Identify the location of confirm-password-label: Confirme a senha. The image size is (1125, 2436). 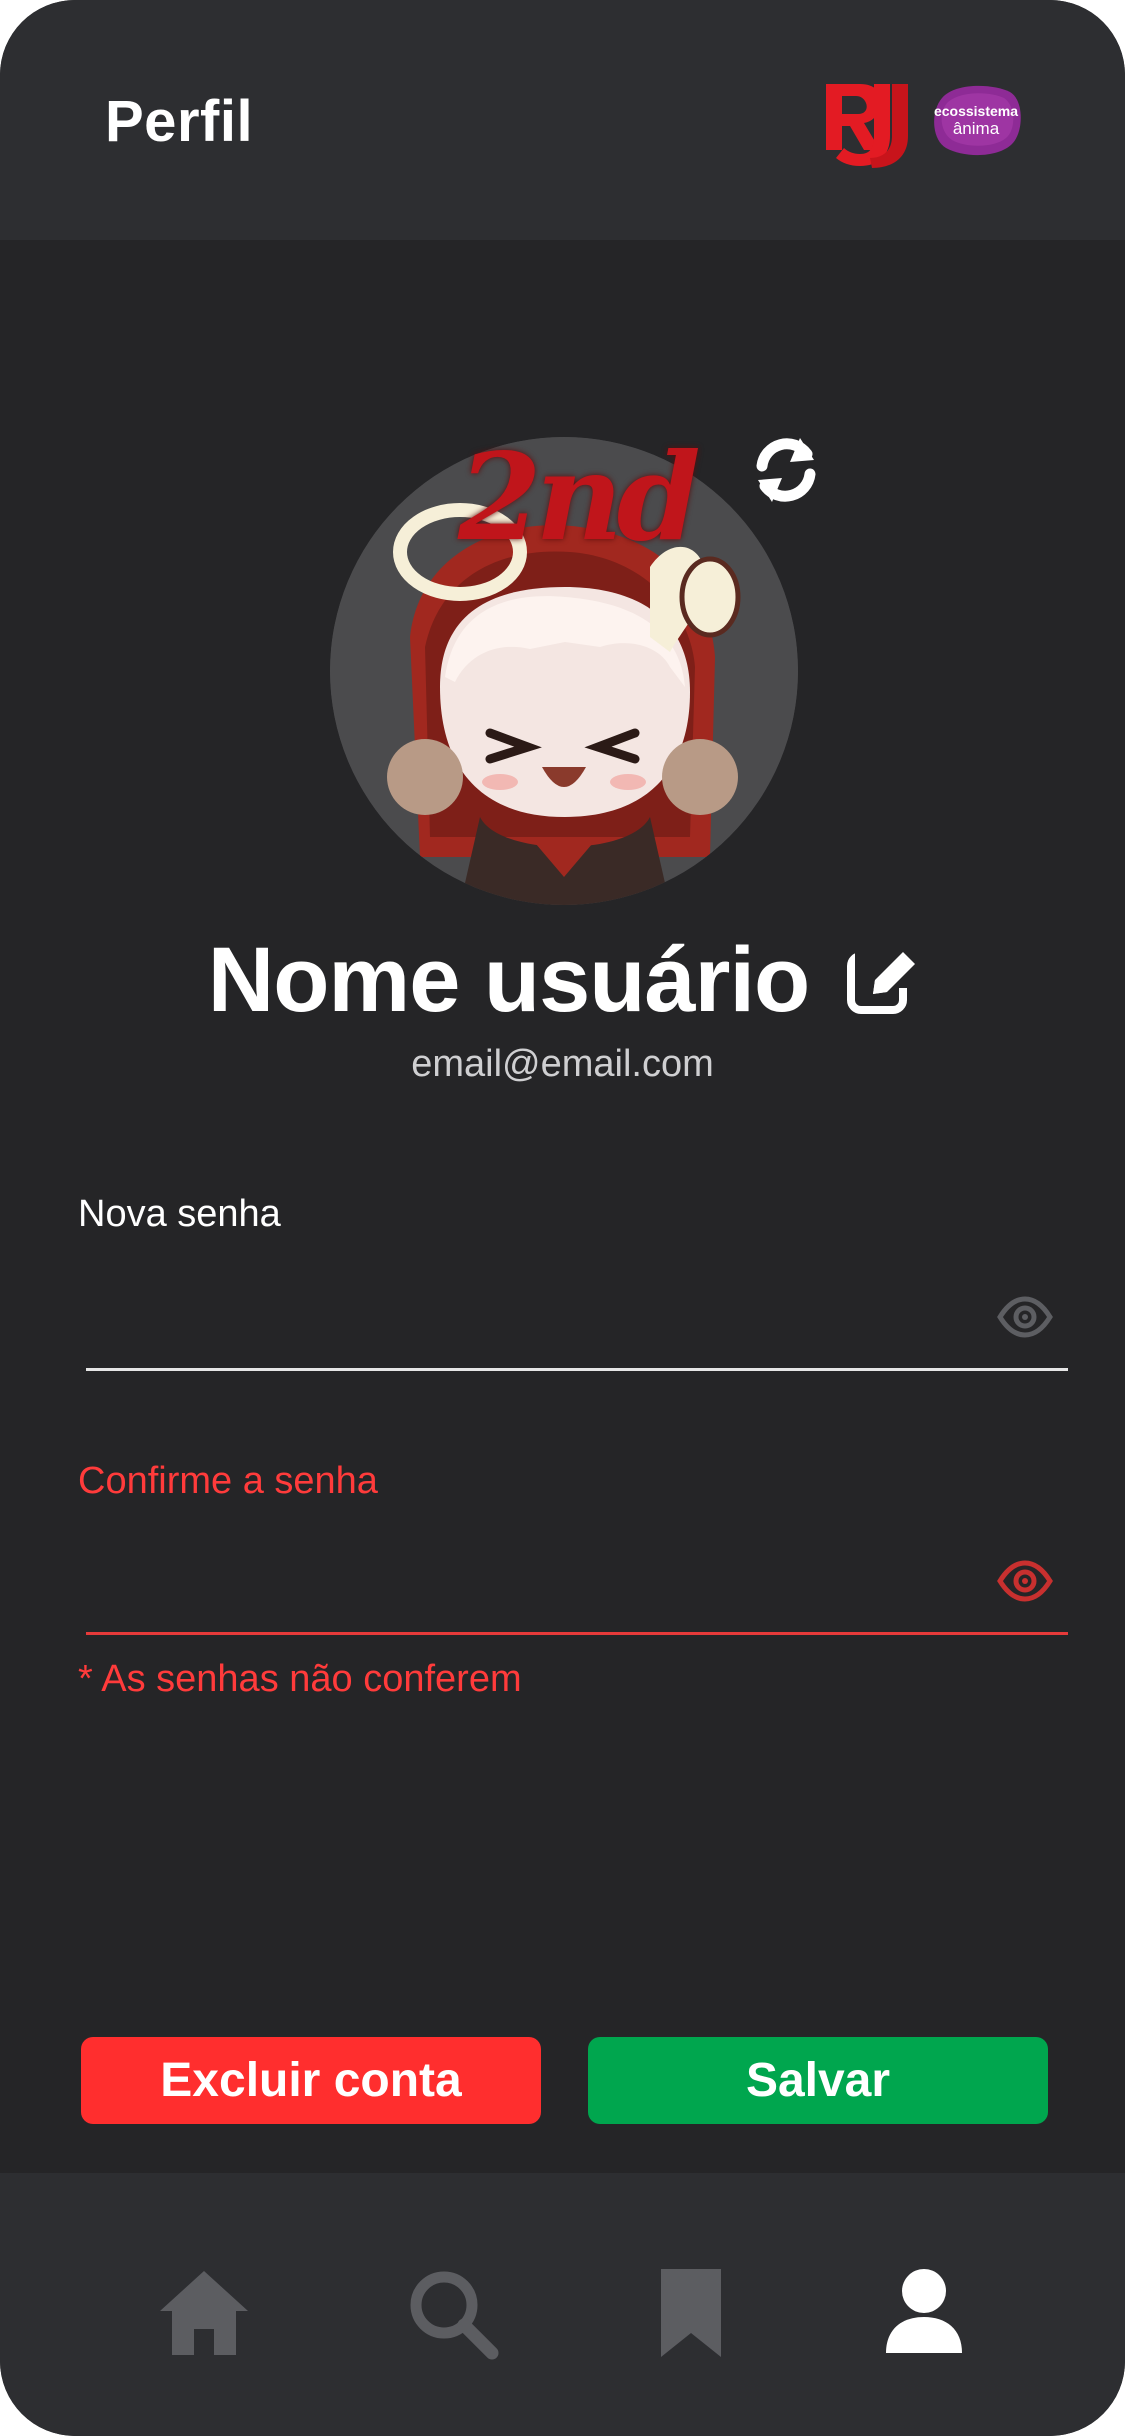
(228, 1481).